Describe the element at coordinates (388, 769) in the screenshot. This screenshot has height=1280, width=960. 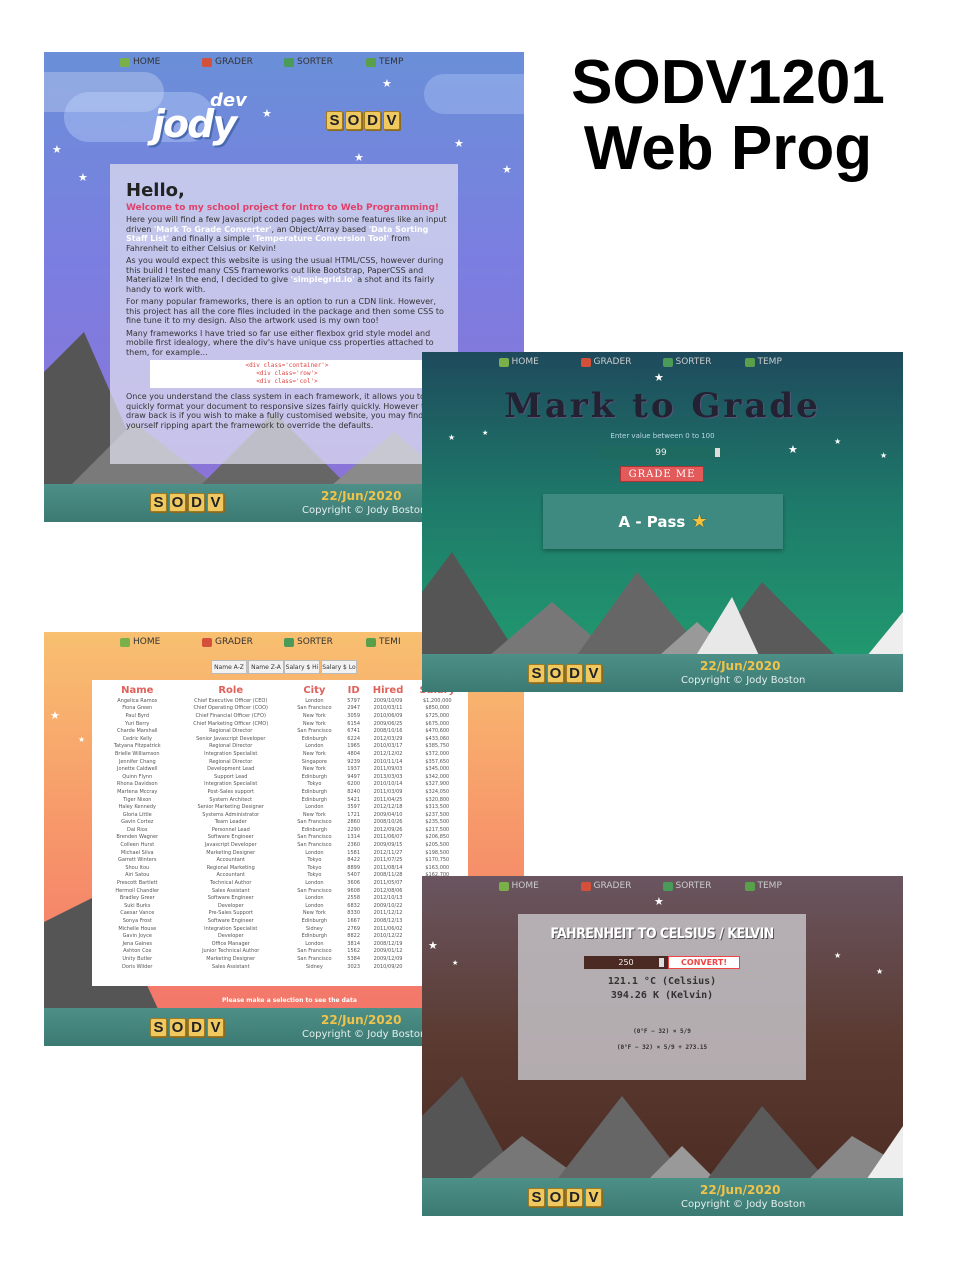
I see `table-cell: 2011/09/03` at that location.